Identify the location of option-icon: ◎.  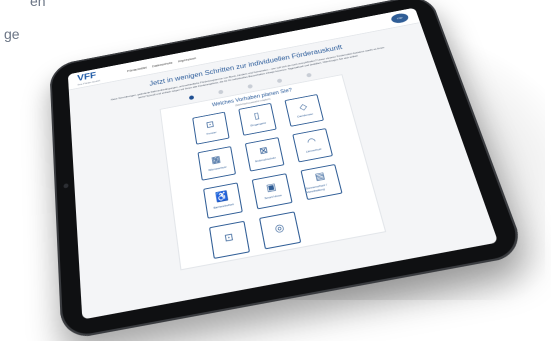
(279, 229).